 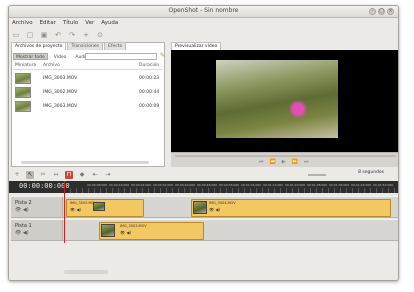 I want to click on col-duration: Duración, so click(x=149, y=65).